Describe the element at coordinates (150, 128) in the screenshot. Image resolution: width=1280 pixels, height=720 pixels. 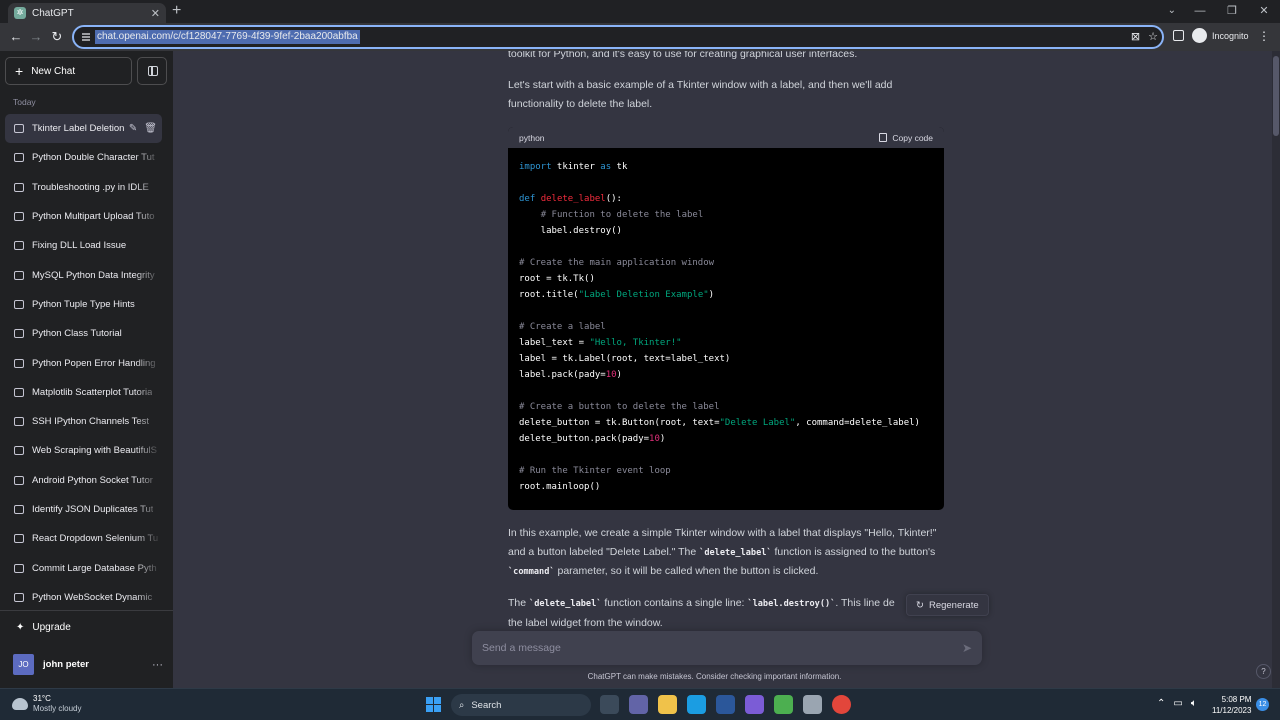
I see `delete-icon: 🗑︎` at that location.